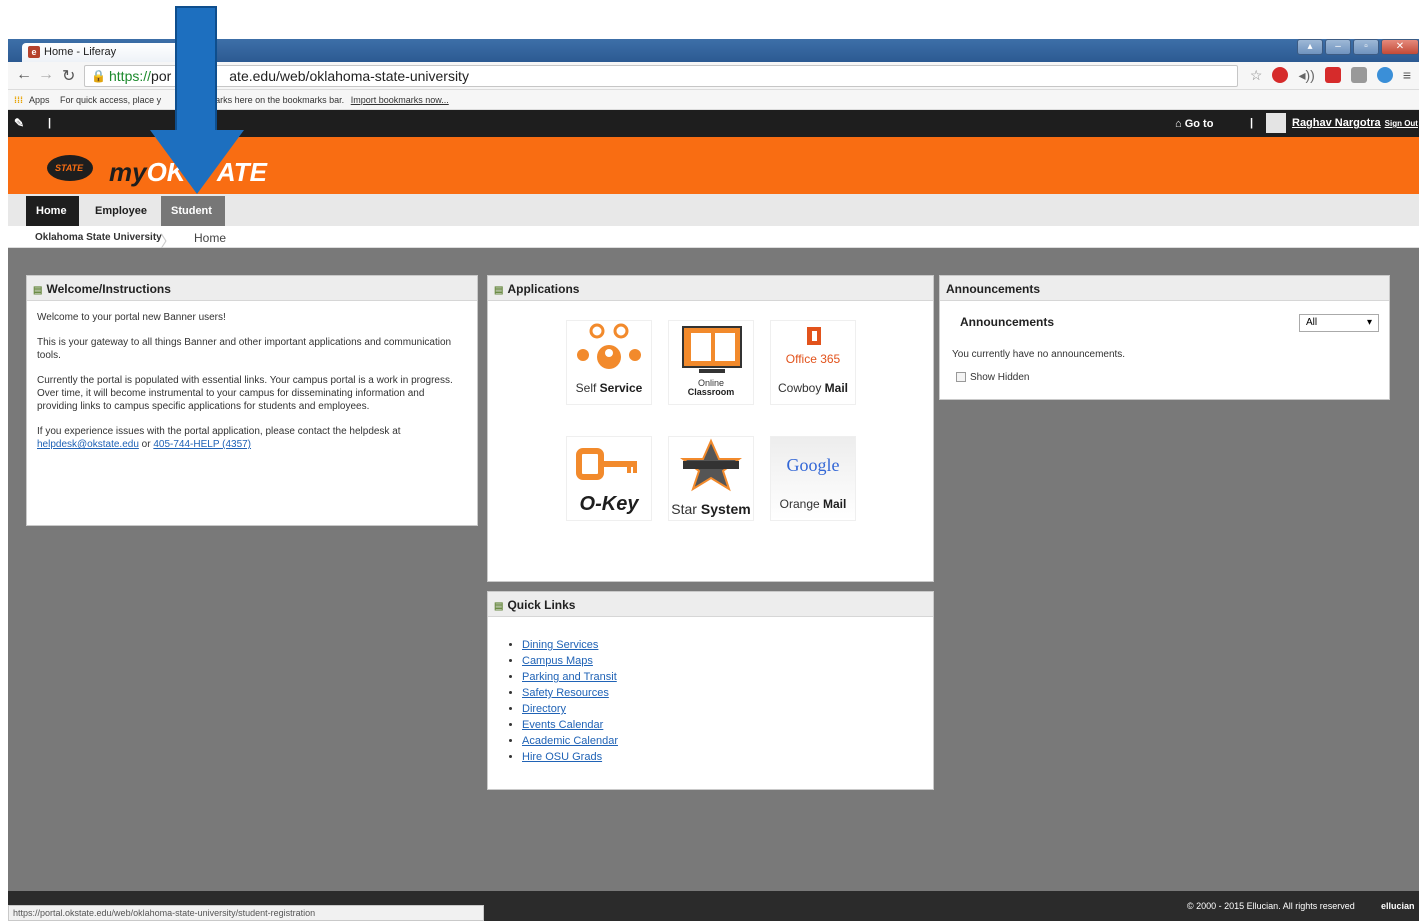 The width and height of the screenshot is (1419, 921). I want to click on welcome-title: Welcome/Instructions, so click(108, 289).